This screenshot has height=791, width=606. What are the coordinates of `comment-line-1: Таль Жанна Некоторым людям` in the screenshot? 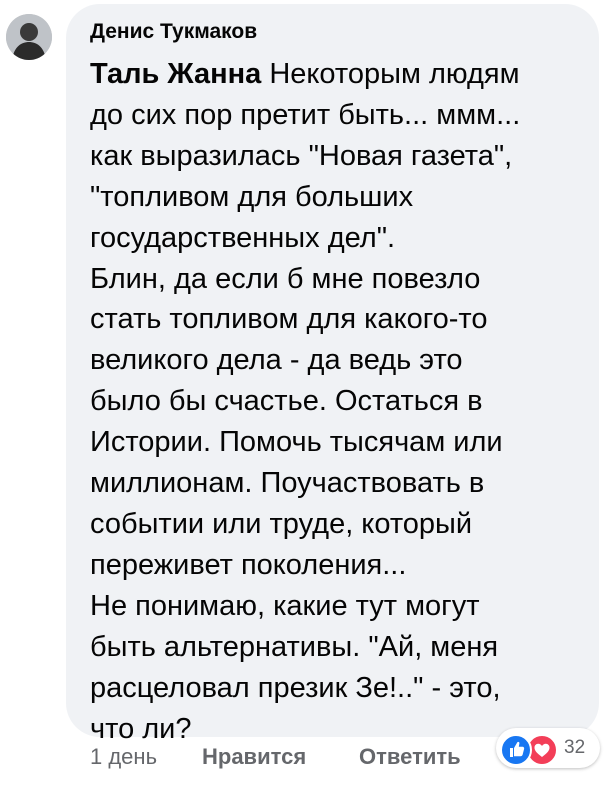 It's located at (340, 74).